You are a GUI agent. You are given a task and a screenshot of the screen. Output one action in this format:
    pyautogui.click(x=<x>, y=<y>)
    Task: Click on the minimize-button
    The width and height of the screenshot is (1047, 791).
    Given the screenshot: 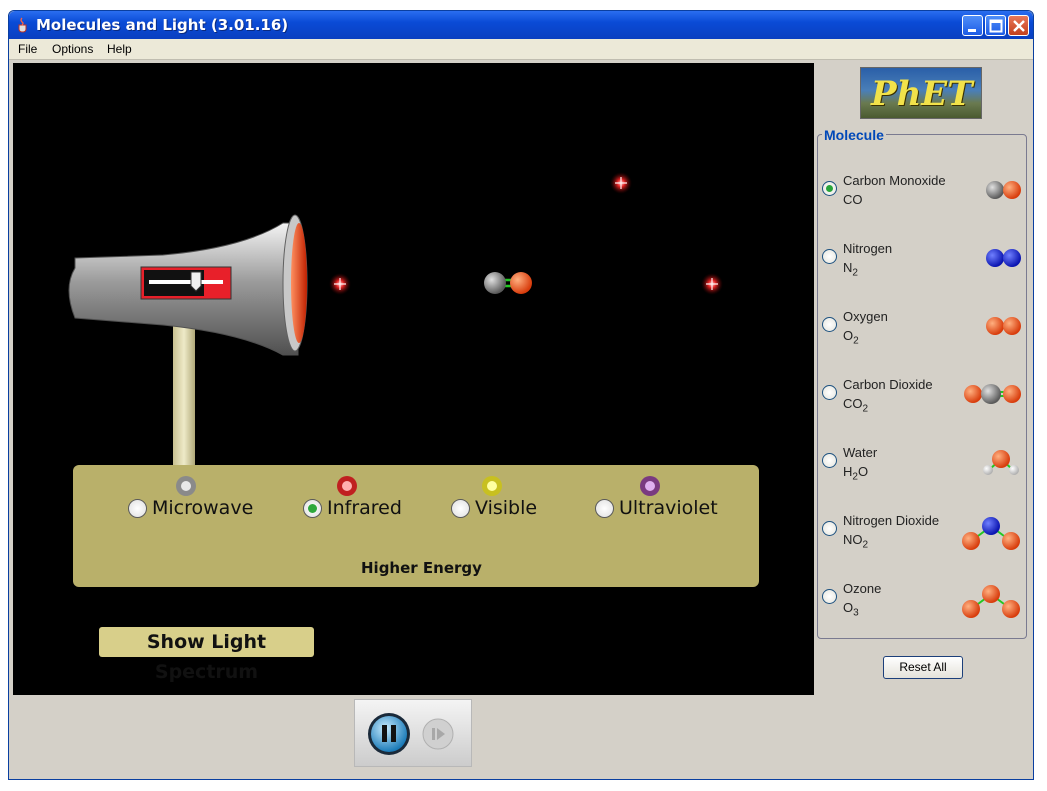 What is the action you would take?
    pyautogui.click(x=972, y=25)
    